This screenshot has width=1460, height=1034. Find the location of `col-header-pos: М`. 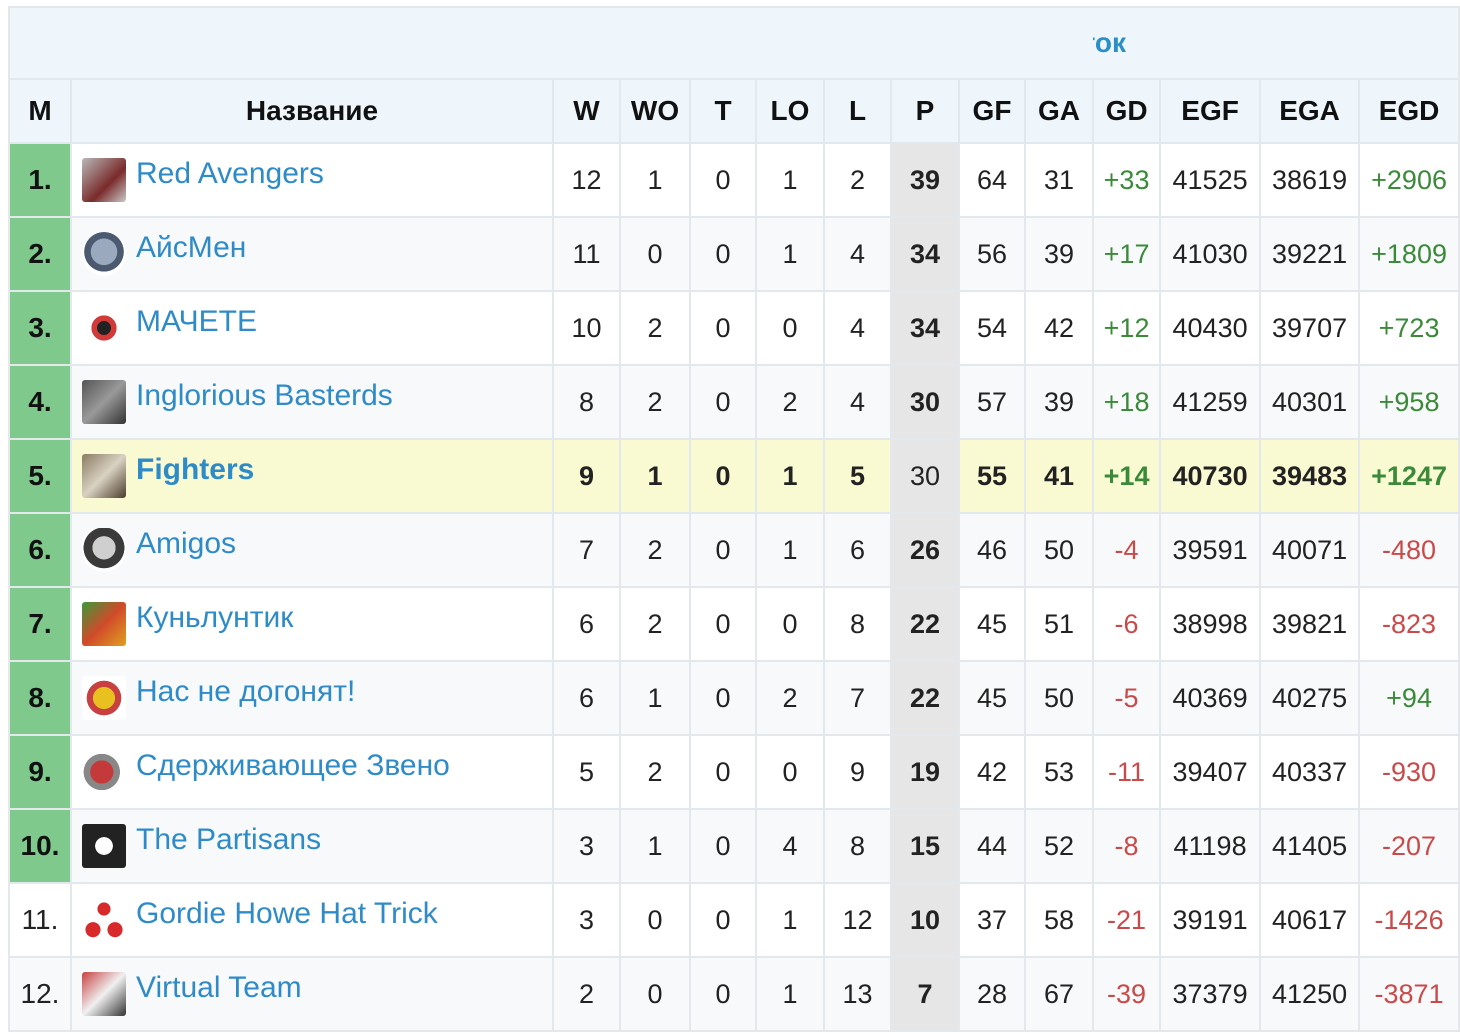

col-header-pos: М is located at coordinates (40, 111).